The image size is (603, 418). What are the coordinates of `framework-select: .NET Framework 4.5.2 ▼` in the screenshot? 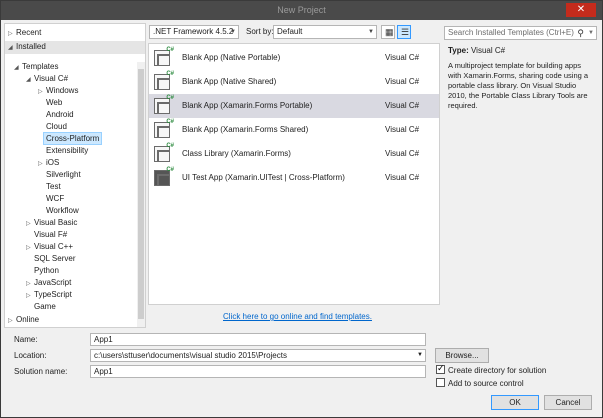 It's located at (194, 32).